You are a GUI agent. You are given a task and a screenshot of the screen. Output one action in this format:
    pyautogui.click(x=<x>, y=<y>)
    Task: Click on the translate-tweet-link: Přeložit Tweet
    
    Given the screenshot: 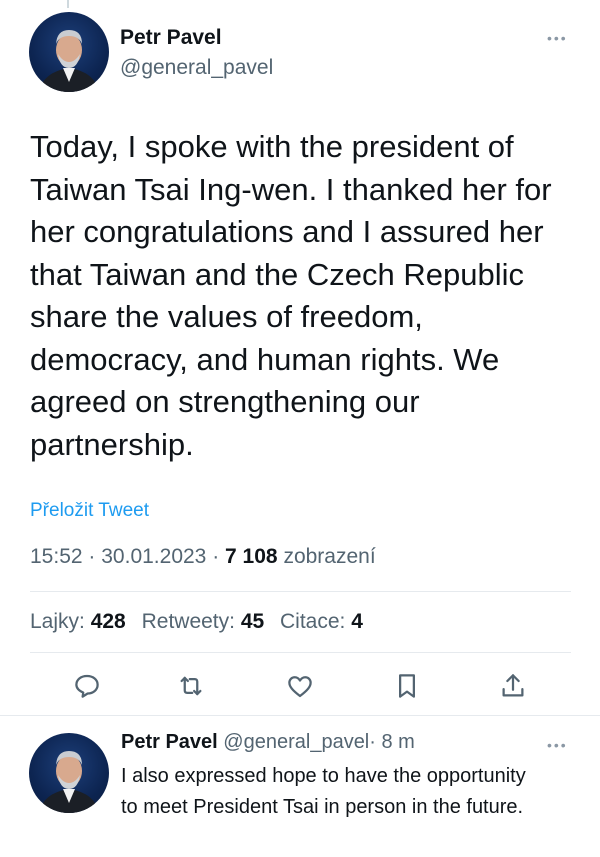 What is the action you would take?
    pyautogui.click(x=89, y=511)
    